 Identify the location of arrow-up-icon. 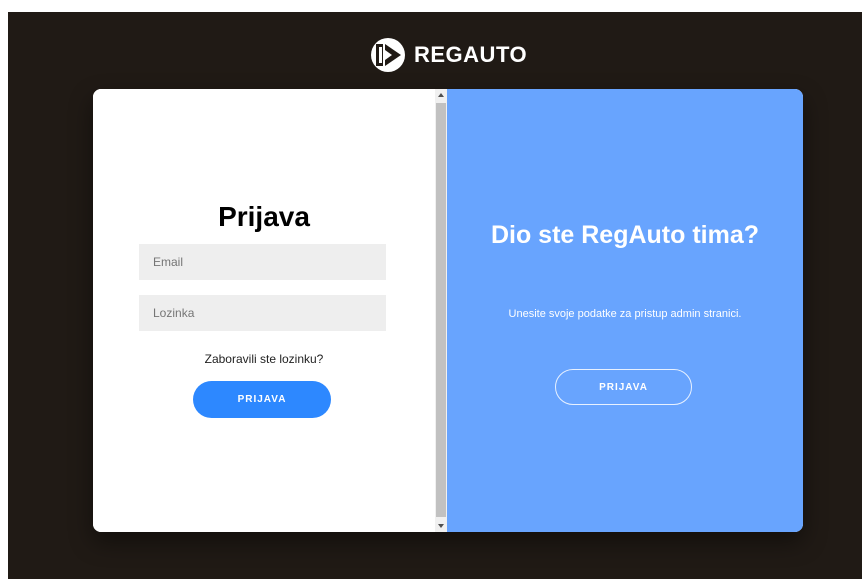
(441, 95).